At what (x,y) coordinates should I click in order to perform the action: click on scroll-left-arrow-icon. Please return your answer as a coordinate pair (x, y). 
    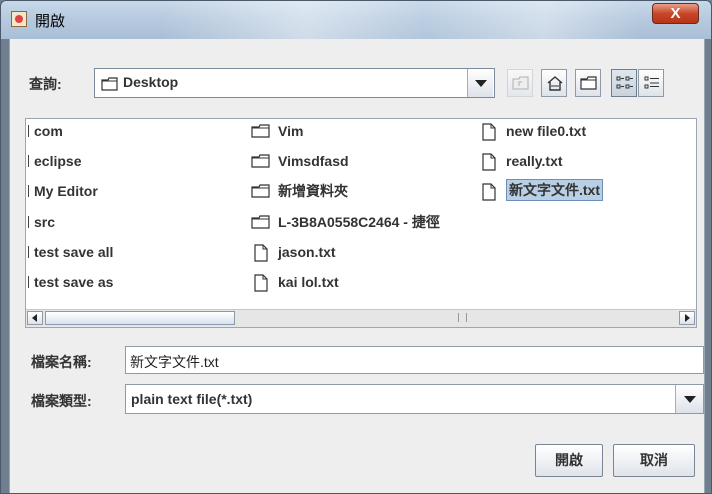
    Looking at the image, I should click on (35, 318).